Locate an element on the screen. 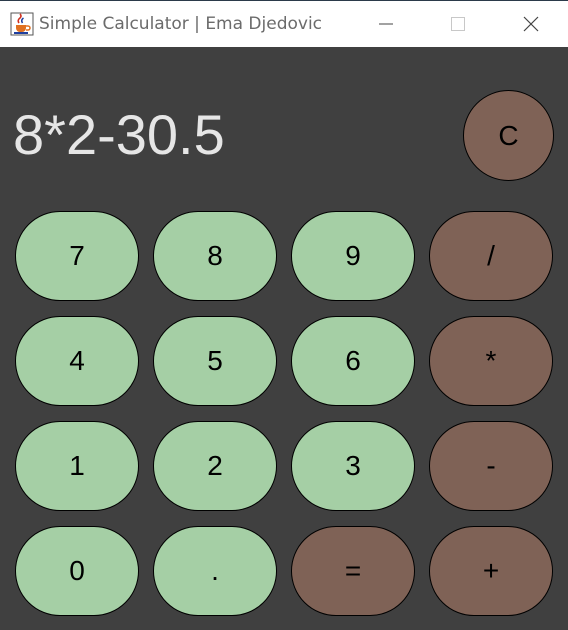  title-bar: Simple Calculator | Ema Djedovic is located at coordinates (284, 23).